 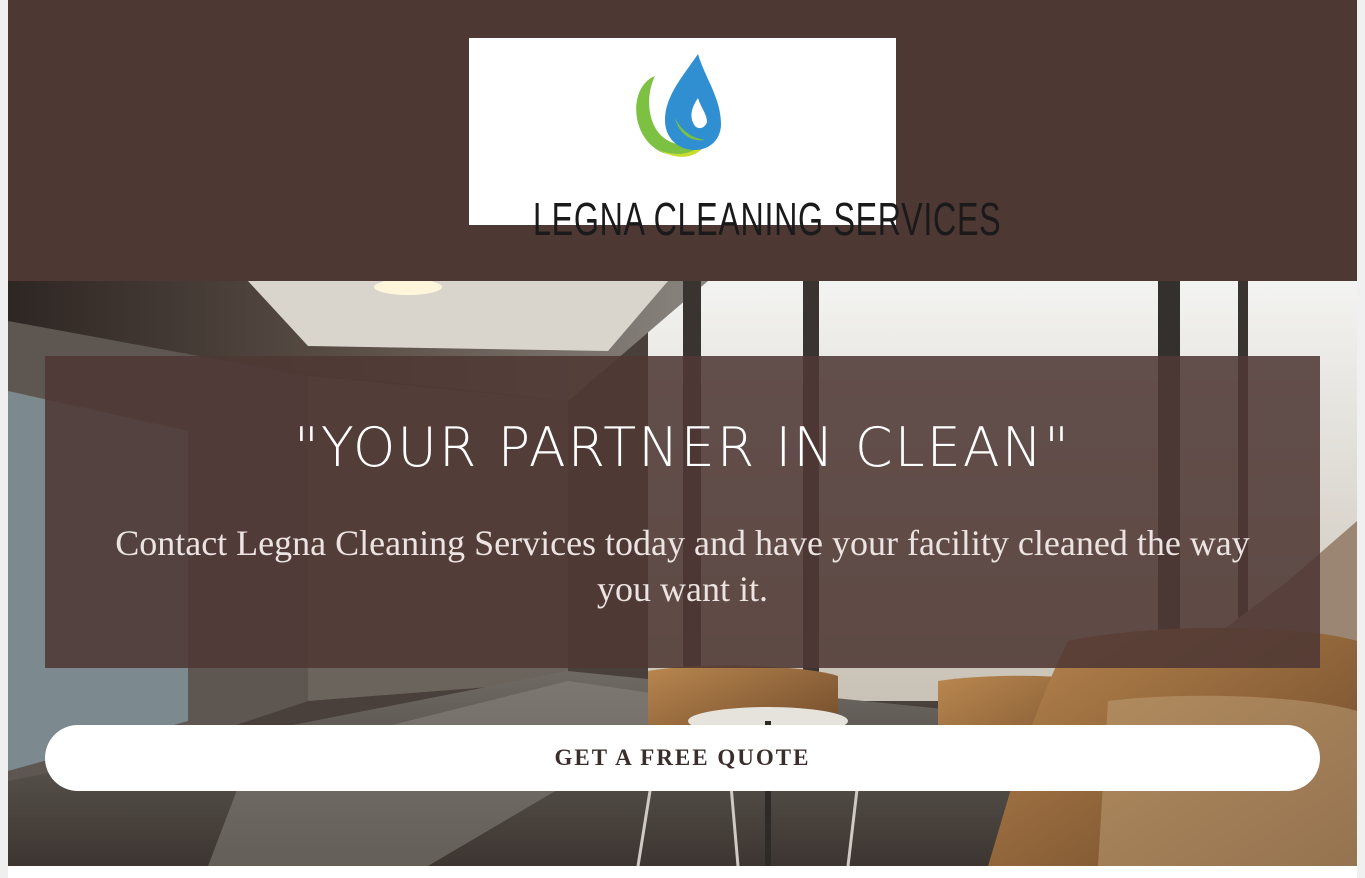 I want to click on get-free-quote-button: GET A FREE QUOTE, so click(x=682, y=758).